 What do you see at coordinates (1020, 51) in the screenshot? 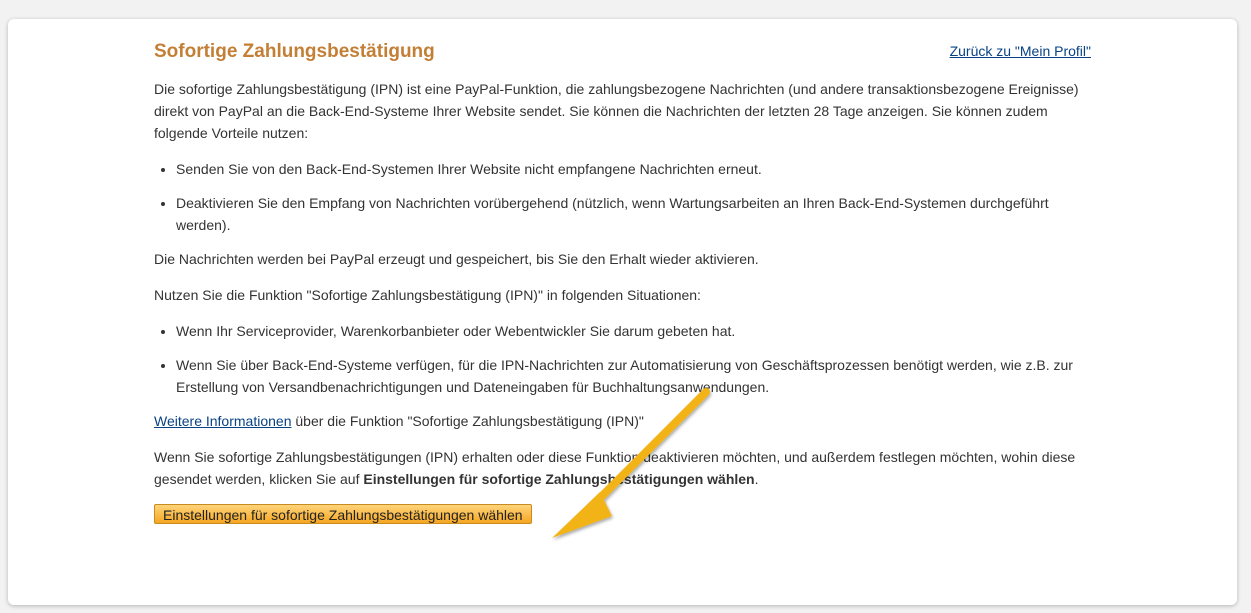
I see `back-to-profile-link: Zurück zu "Mein Profil"` at bounding box center [1020, 51].